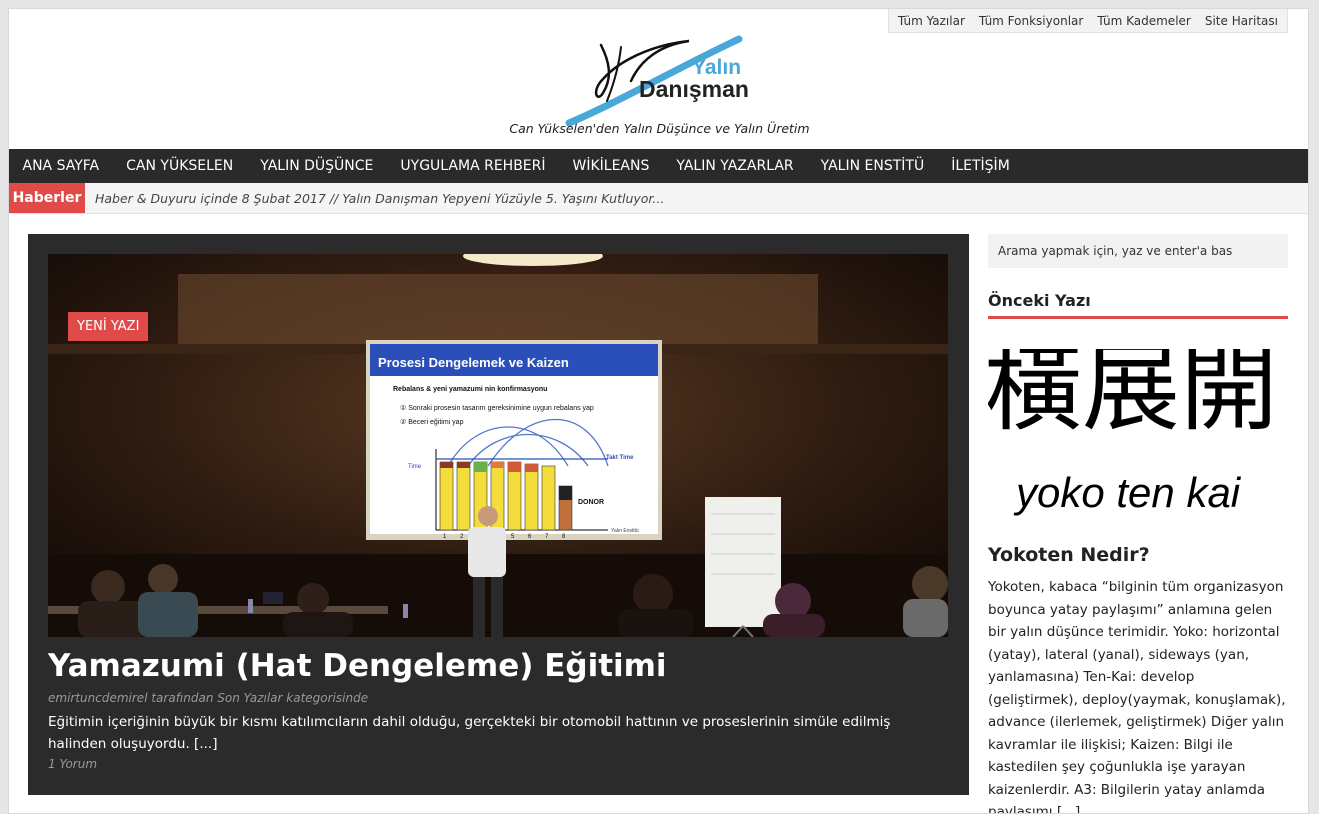 The width and height of the screenshot is (1319, 814). I want to click on featured-post-title: Yamazumi (Hat Dengeleme) Eğitimi, so click(357, 666).